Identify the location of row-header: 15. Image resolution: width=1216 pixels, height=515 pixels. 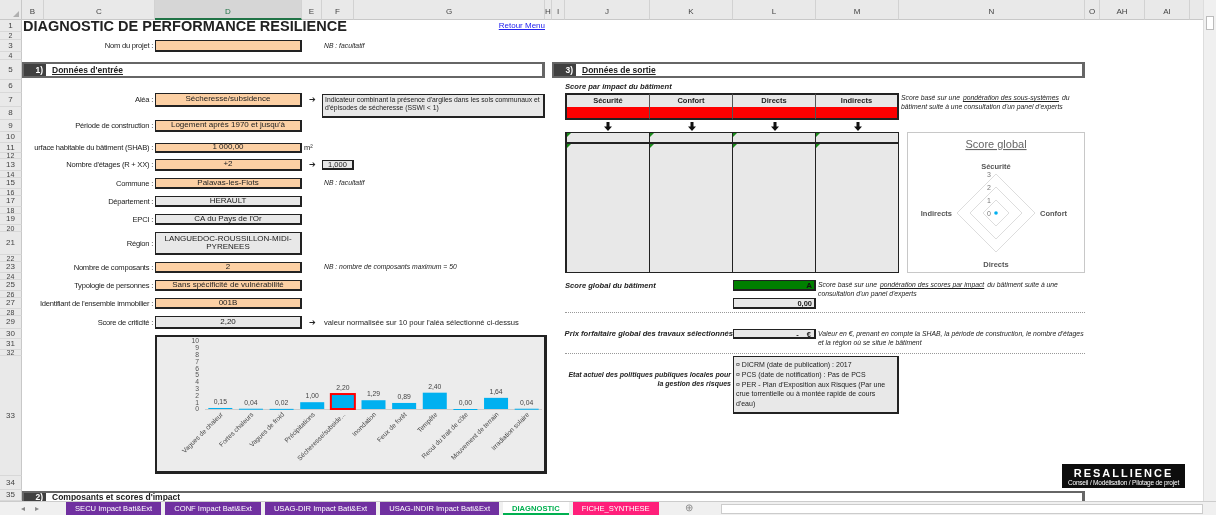
(11, 183).